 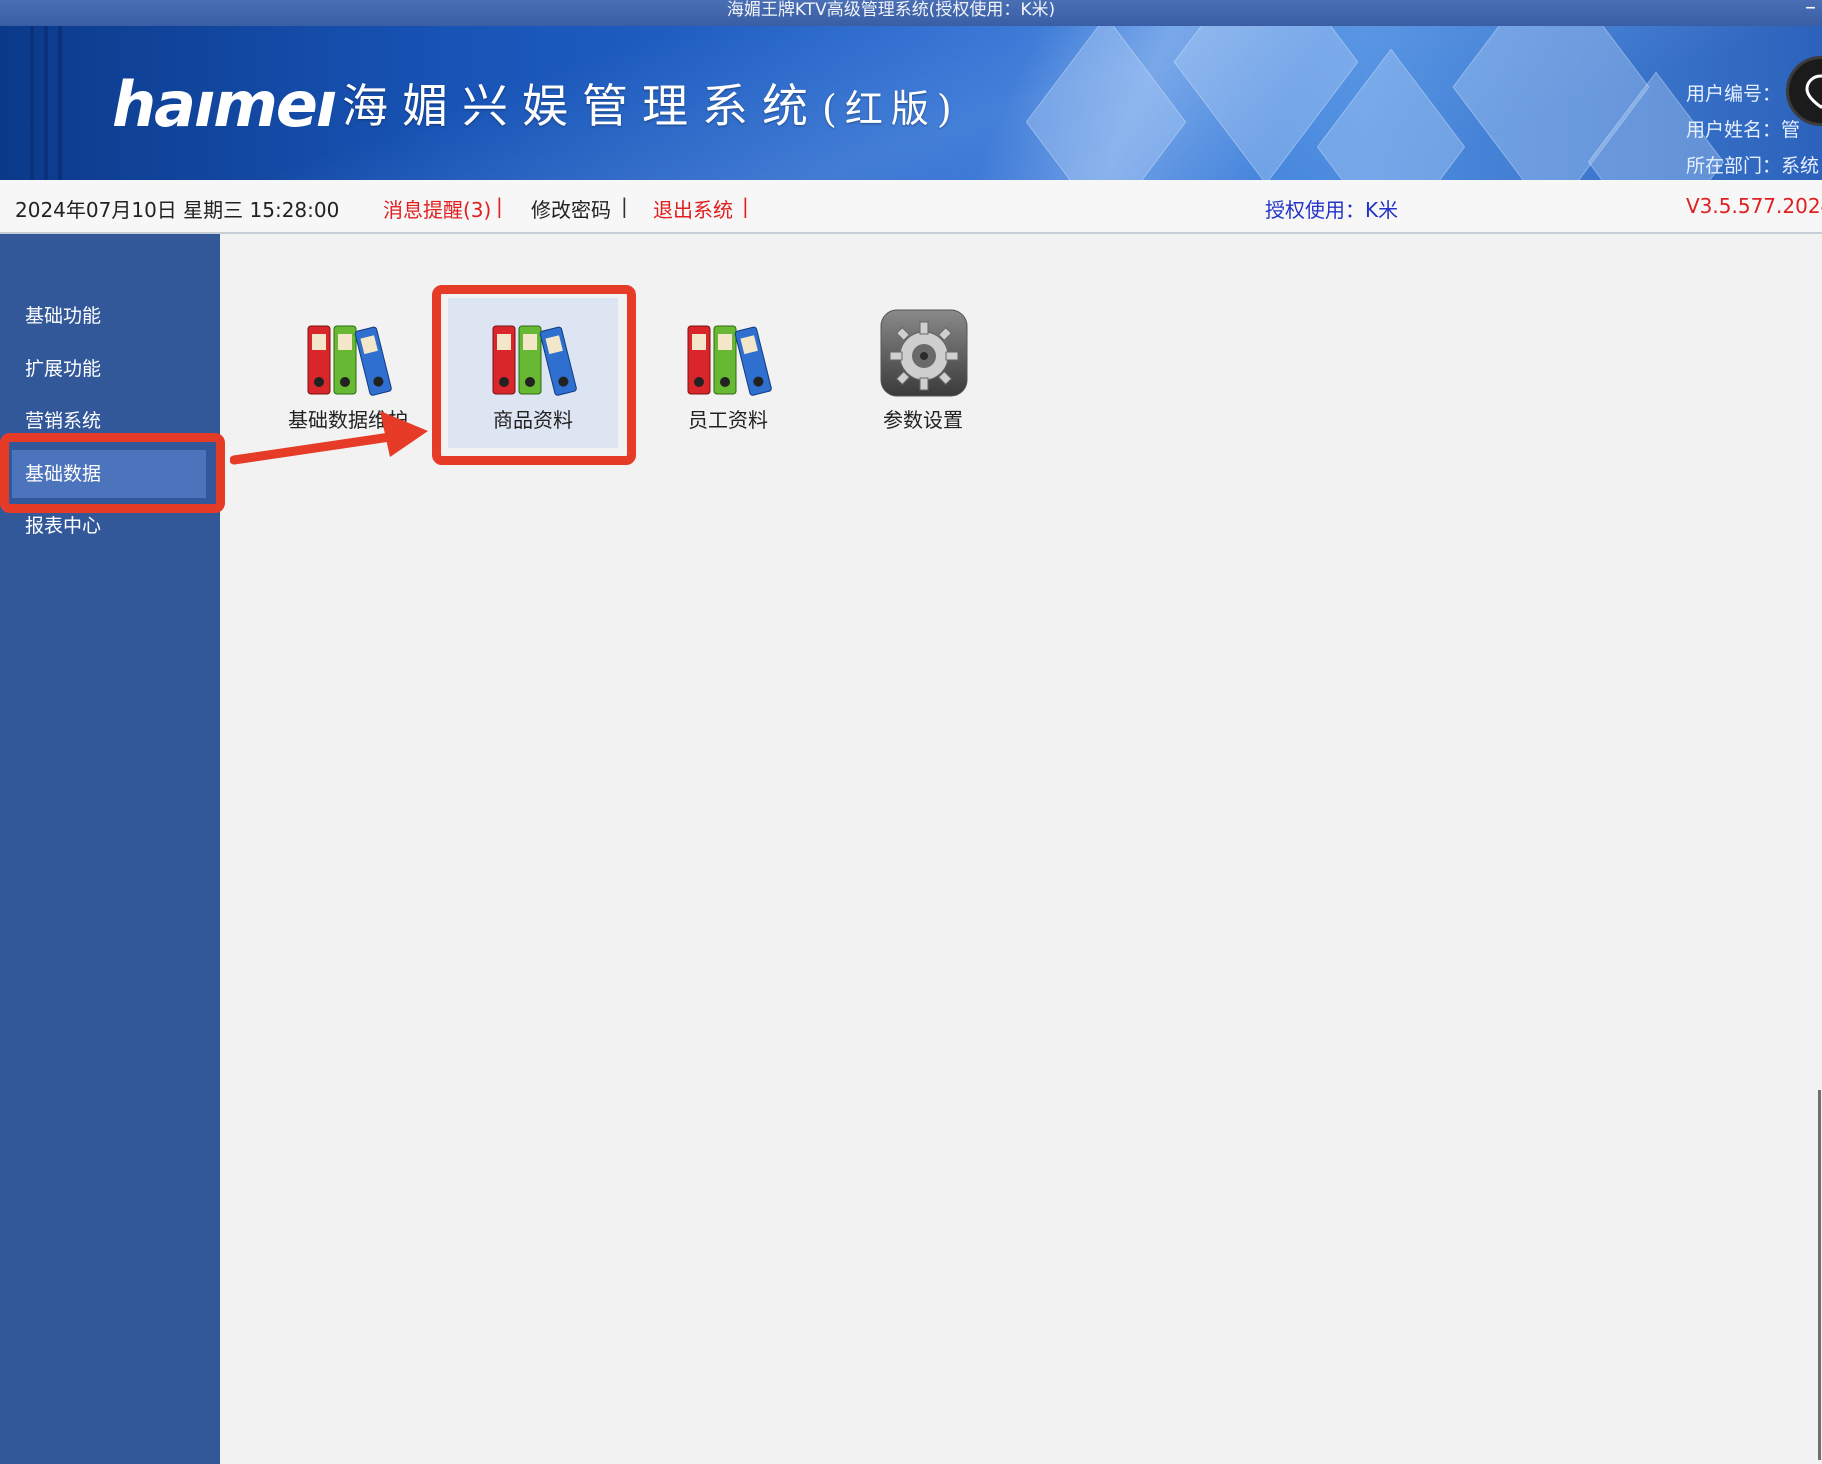 I want to click on minimize-button: –, so click(x=1810, y=9).